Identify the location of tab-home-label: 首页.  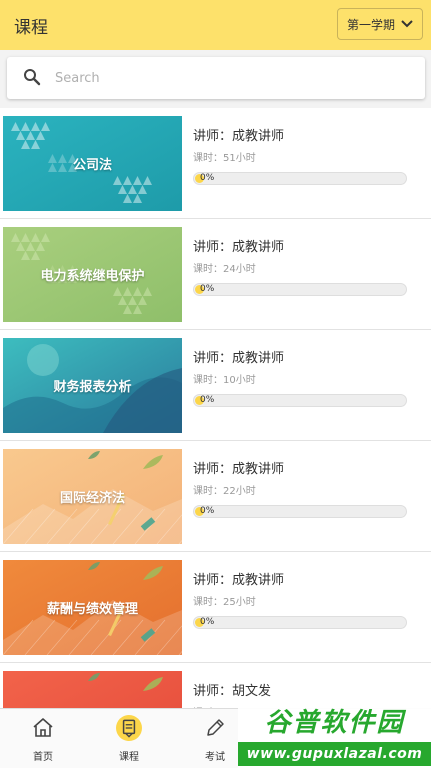
(43, 757).